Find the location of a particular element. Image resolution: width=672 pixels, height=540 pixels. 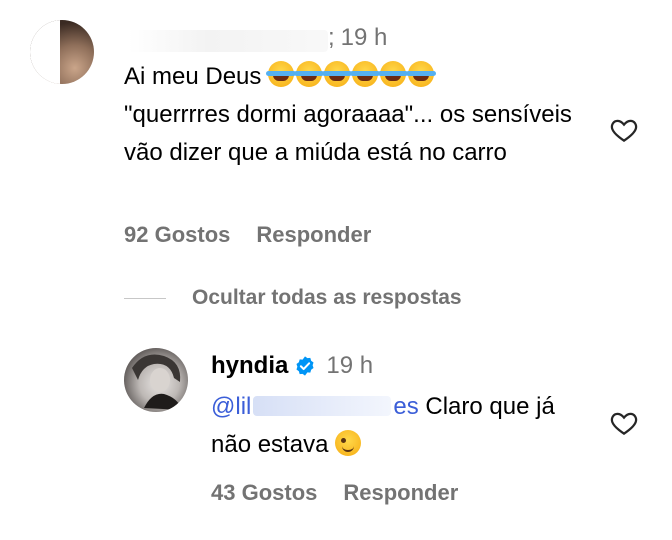

mention-link: @lil es is located at coordinates (315, 406).